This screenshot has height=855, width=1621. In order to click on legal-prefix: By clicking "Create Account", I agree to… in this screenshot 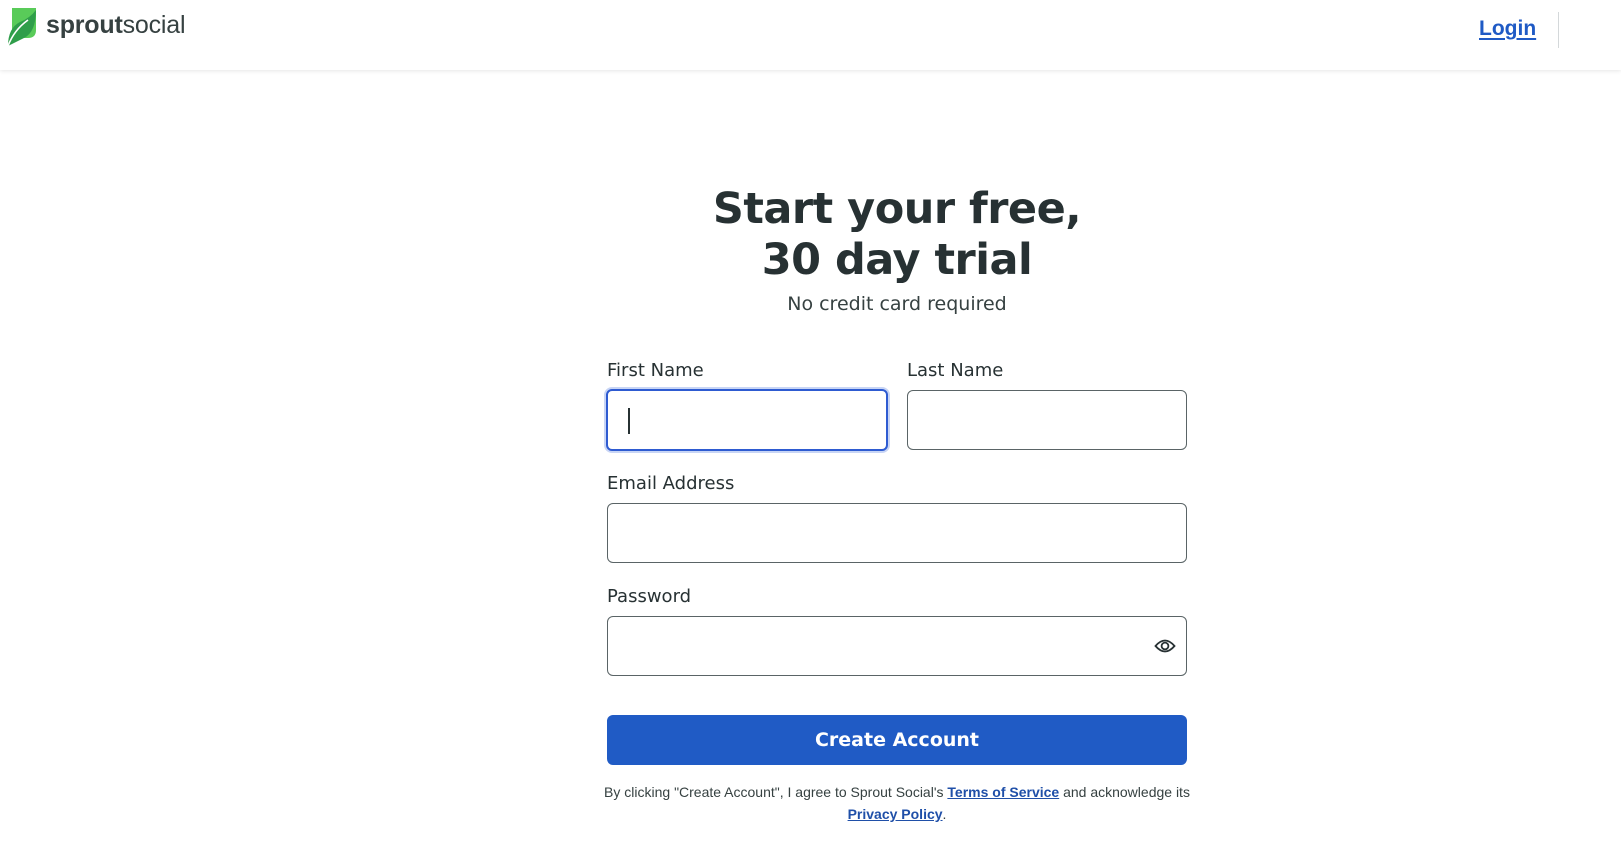, I will do `click(776, 792)`.